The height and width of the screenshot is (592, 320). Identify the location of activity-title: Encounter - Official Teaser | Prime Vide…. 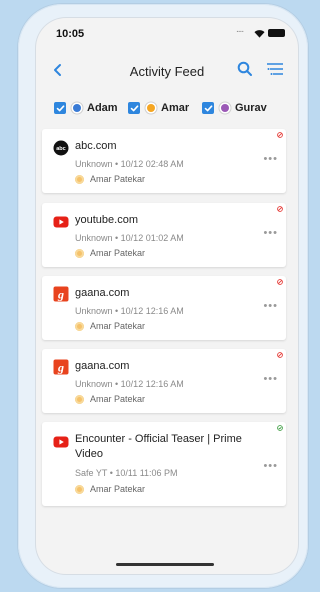
(158, 446).